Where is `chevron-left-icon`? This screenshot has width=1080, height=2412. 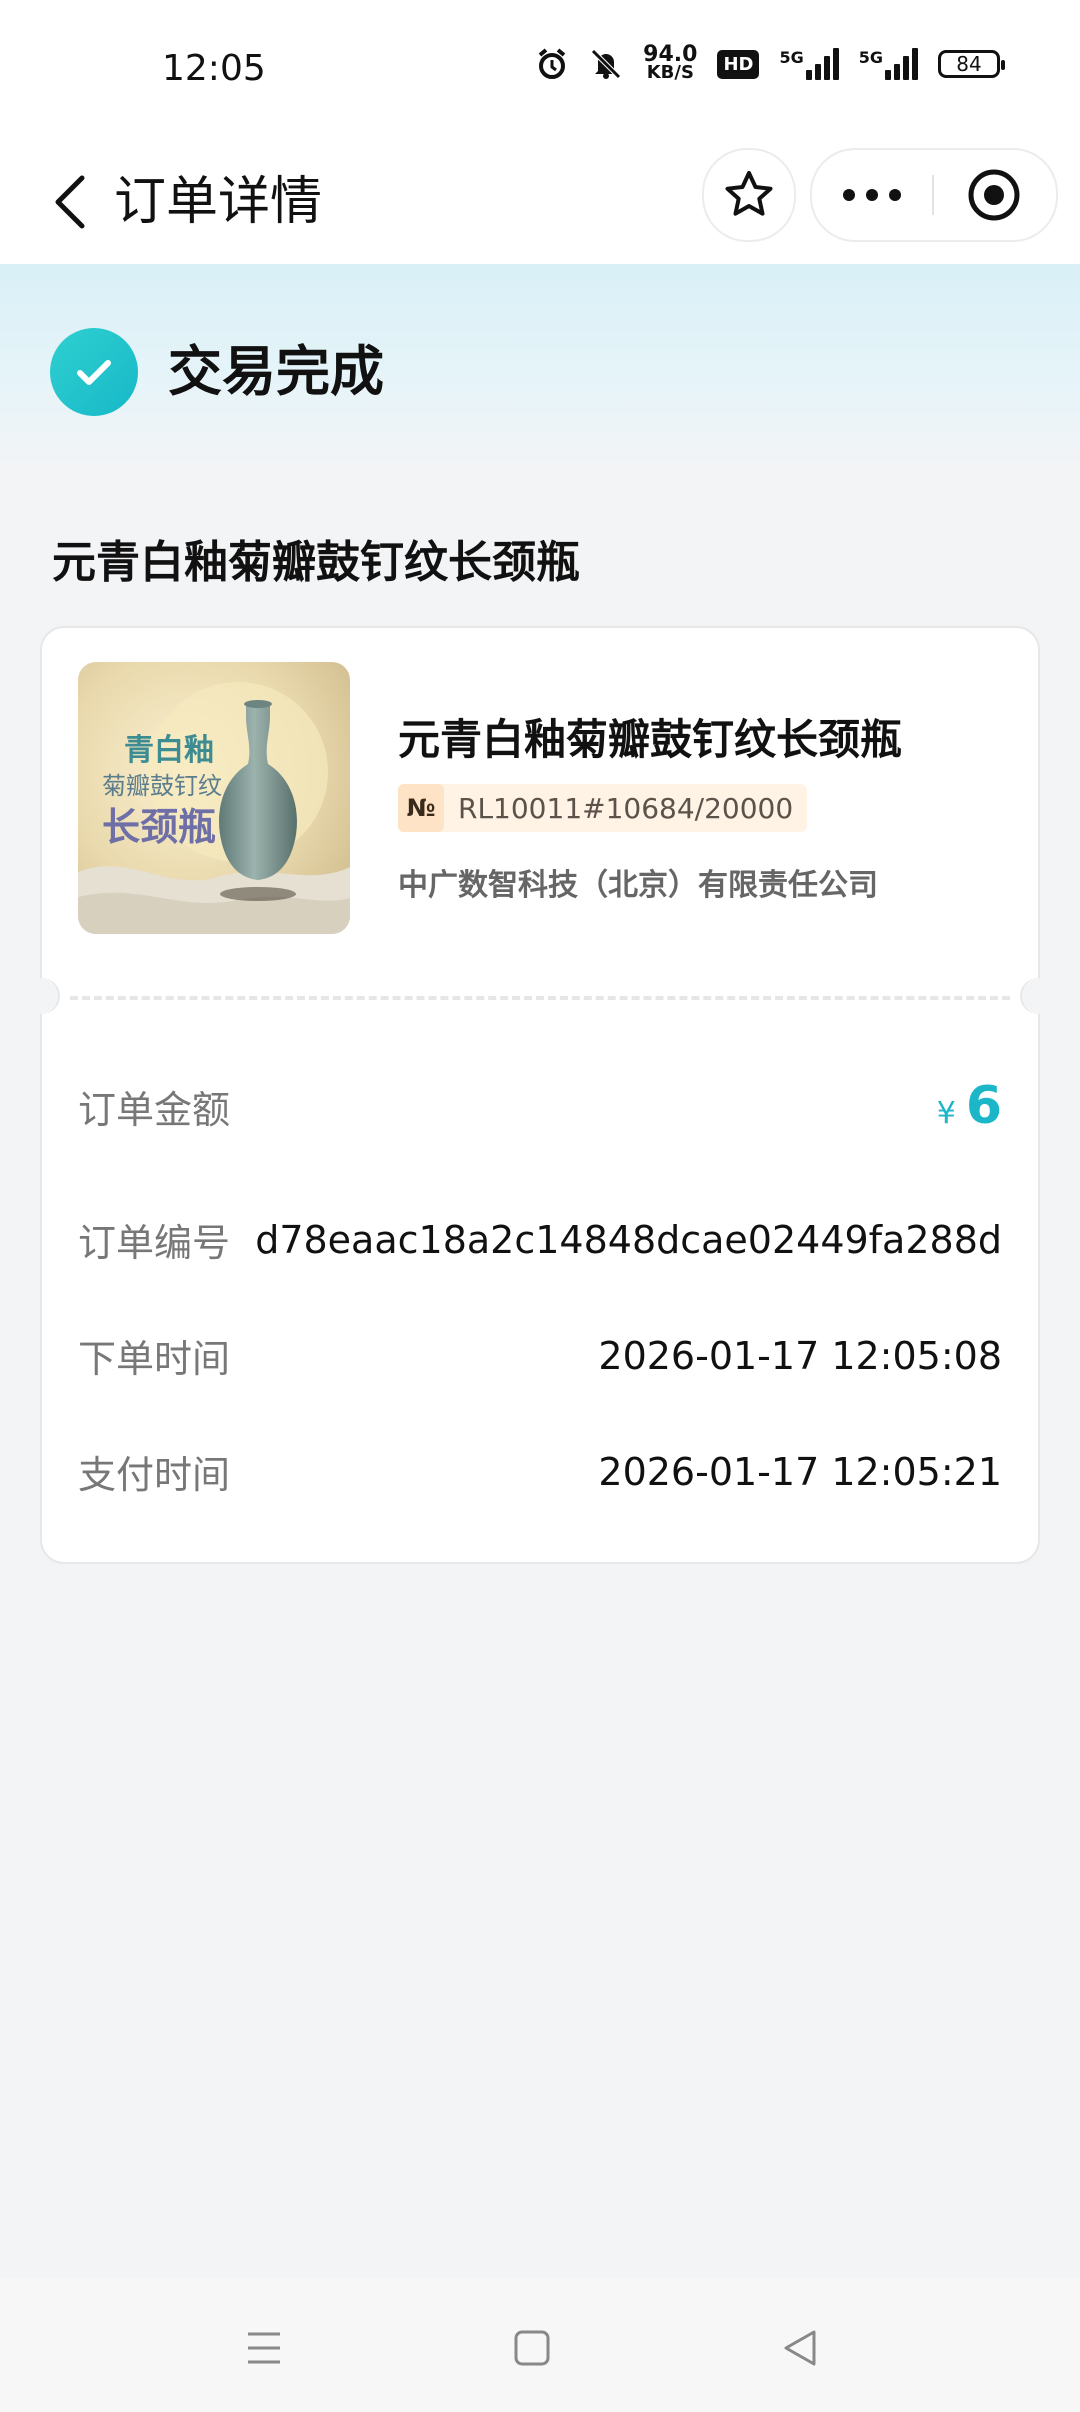
chevron-left-icon is located at coordinates (70, 202).